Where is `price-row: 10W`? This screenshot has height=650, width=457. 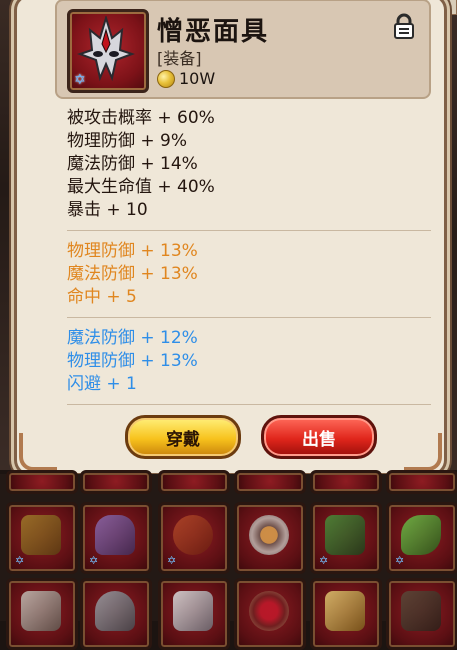 price-row: 10W is located at coordinates (186, 78).